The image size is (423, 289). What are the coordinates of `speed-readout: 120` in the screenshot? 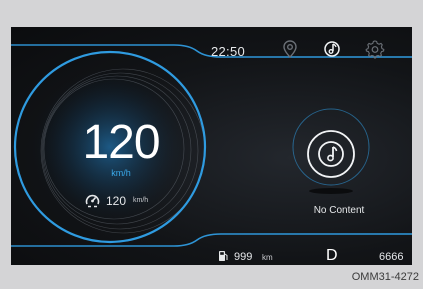 It's located at (121, 142).